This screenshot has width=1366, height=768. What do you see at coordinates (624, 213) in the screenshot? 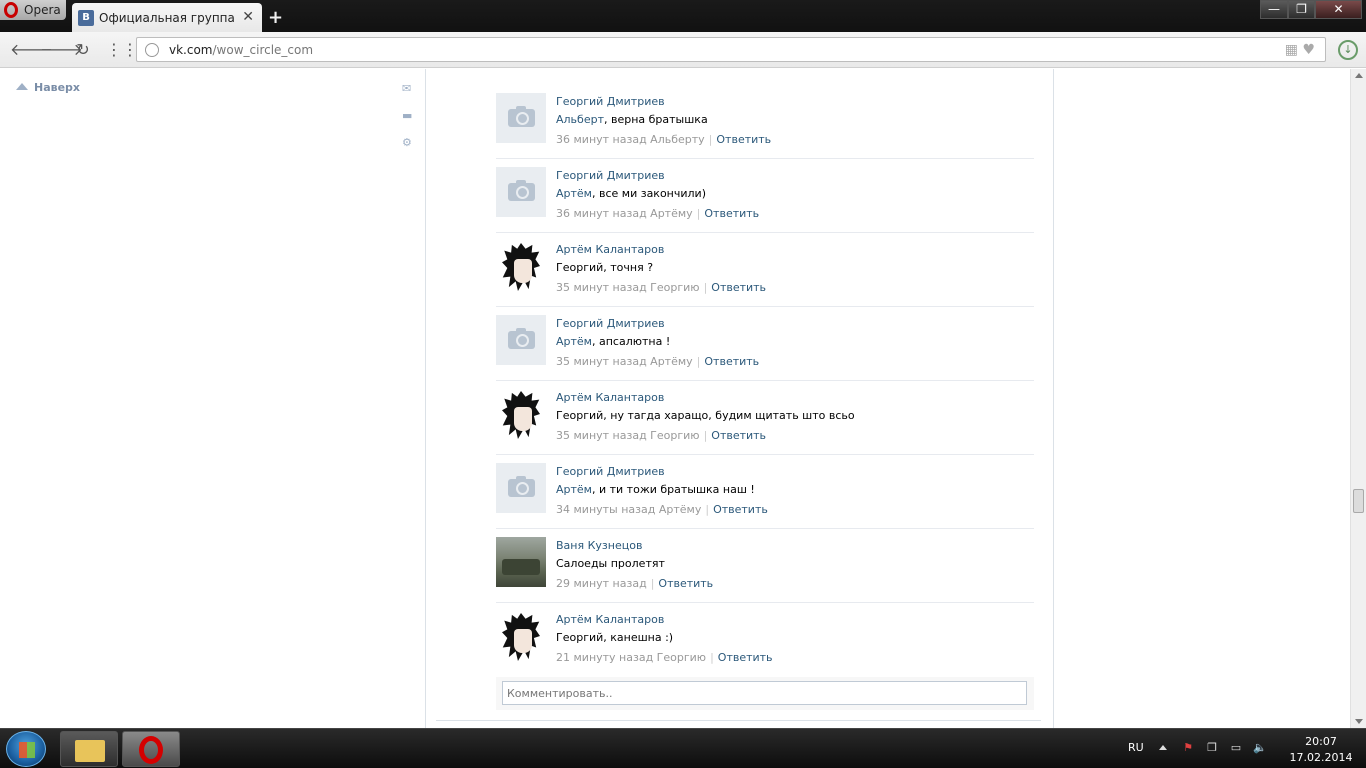
I see `comment-timestamp: 36 минут назад Артёму` at bounding box center [624, 213].